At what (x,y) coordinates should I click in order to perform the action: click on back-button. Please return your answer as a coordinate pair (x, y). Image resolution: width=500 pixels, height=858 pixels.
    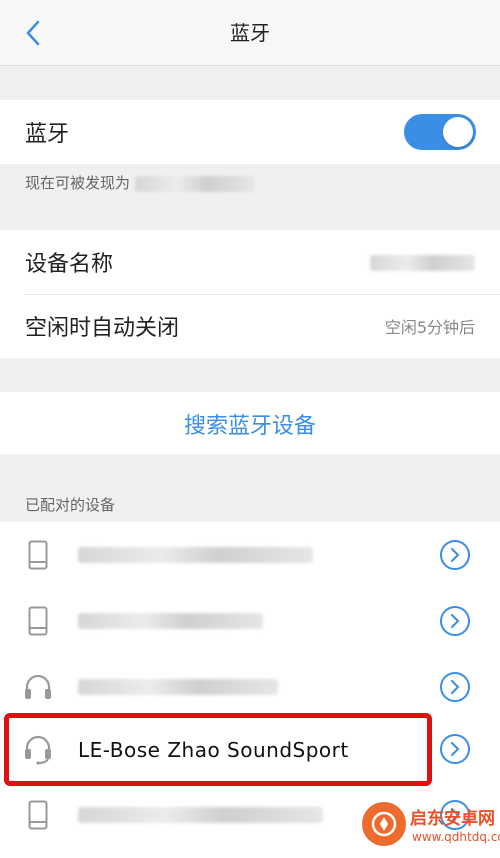
    Looking at the image, I should click on (33, 33).